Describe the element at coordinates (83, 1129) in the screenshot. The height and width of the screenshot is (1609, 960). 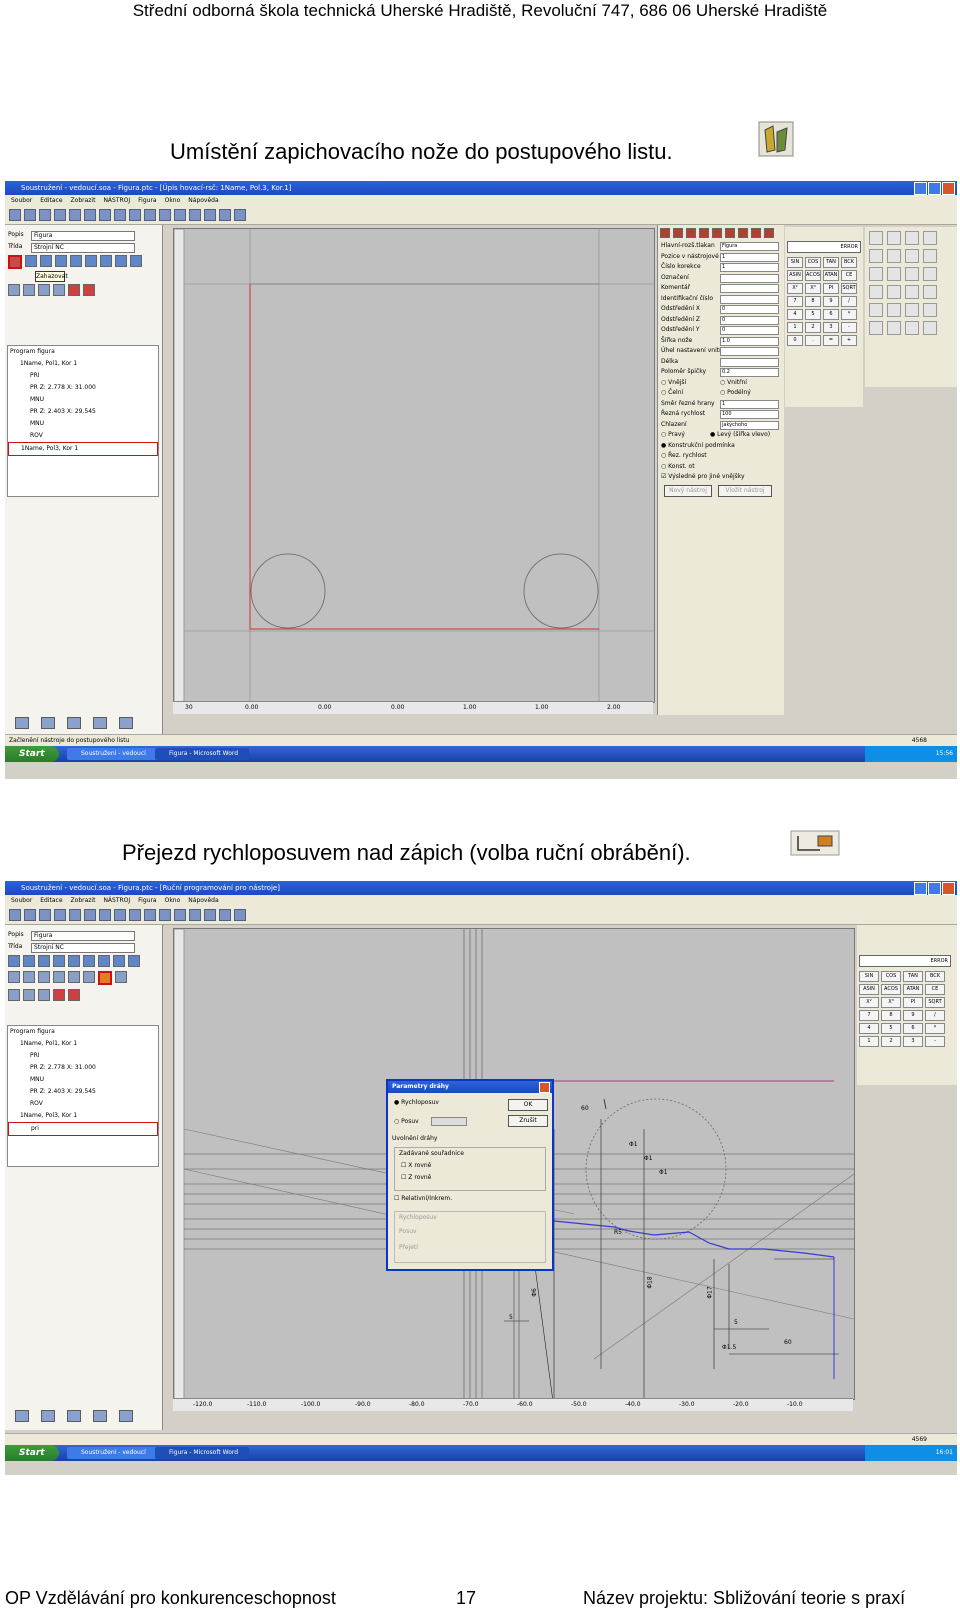
I see `tree-node-selected: pri` at that location.